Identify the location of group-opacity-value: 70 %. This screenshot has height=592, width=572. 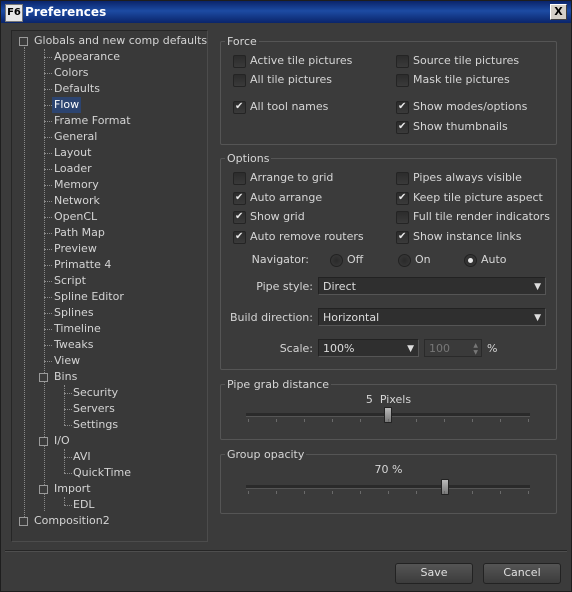
(388, 469).